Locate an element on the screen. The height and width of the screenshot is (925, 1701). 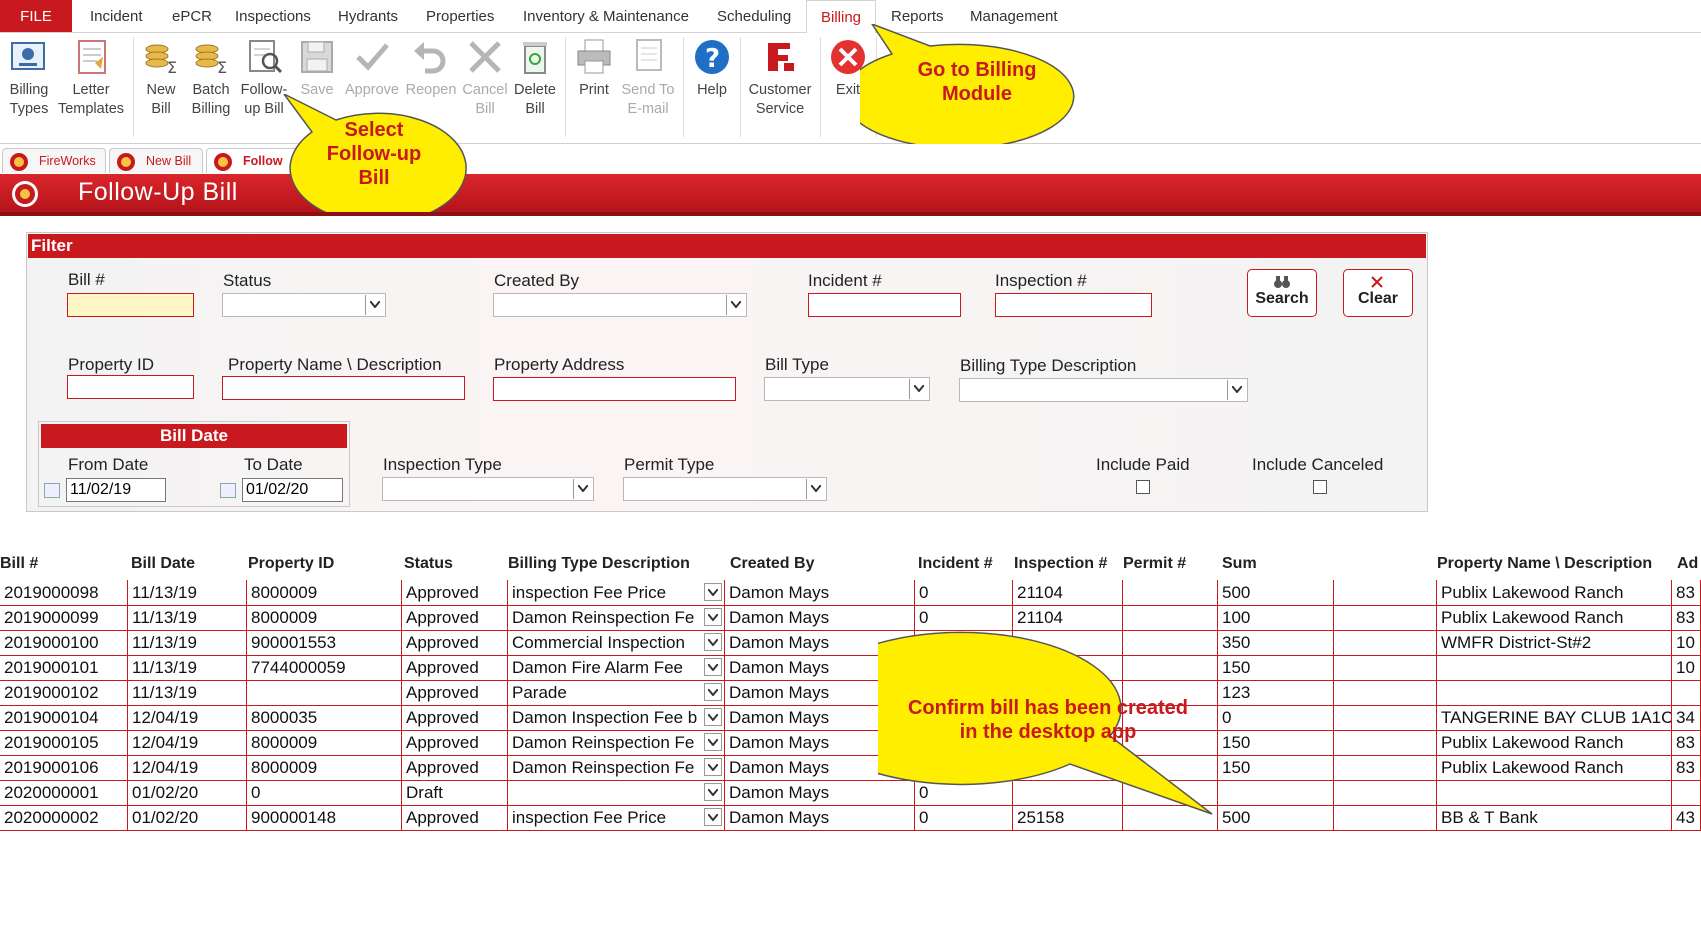
menu-file: FILE is located at coordinates (36, 16).